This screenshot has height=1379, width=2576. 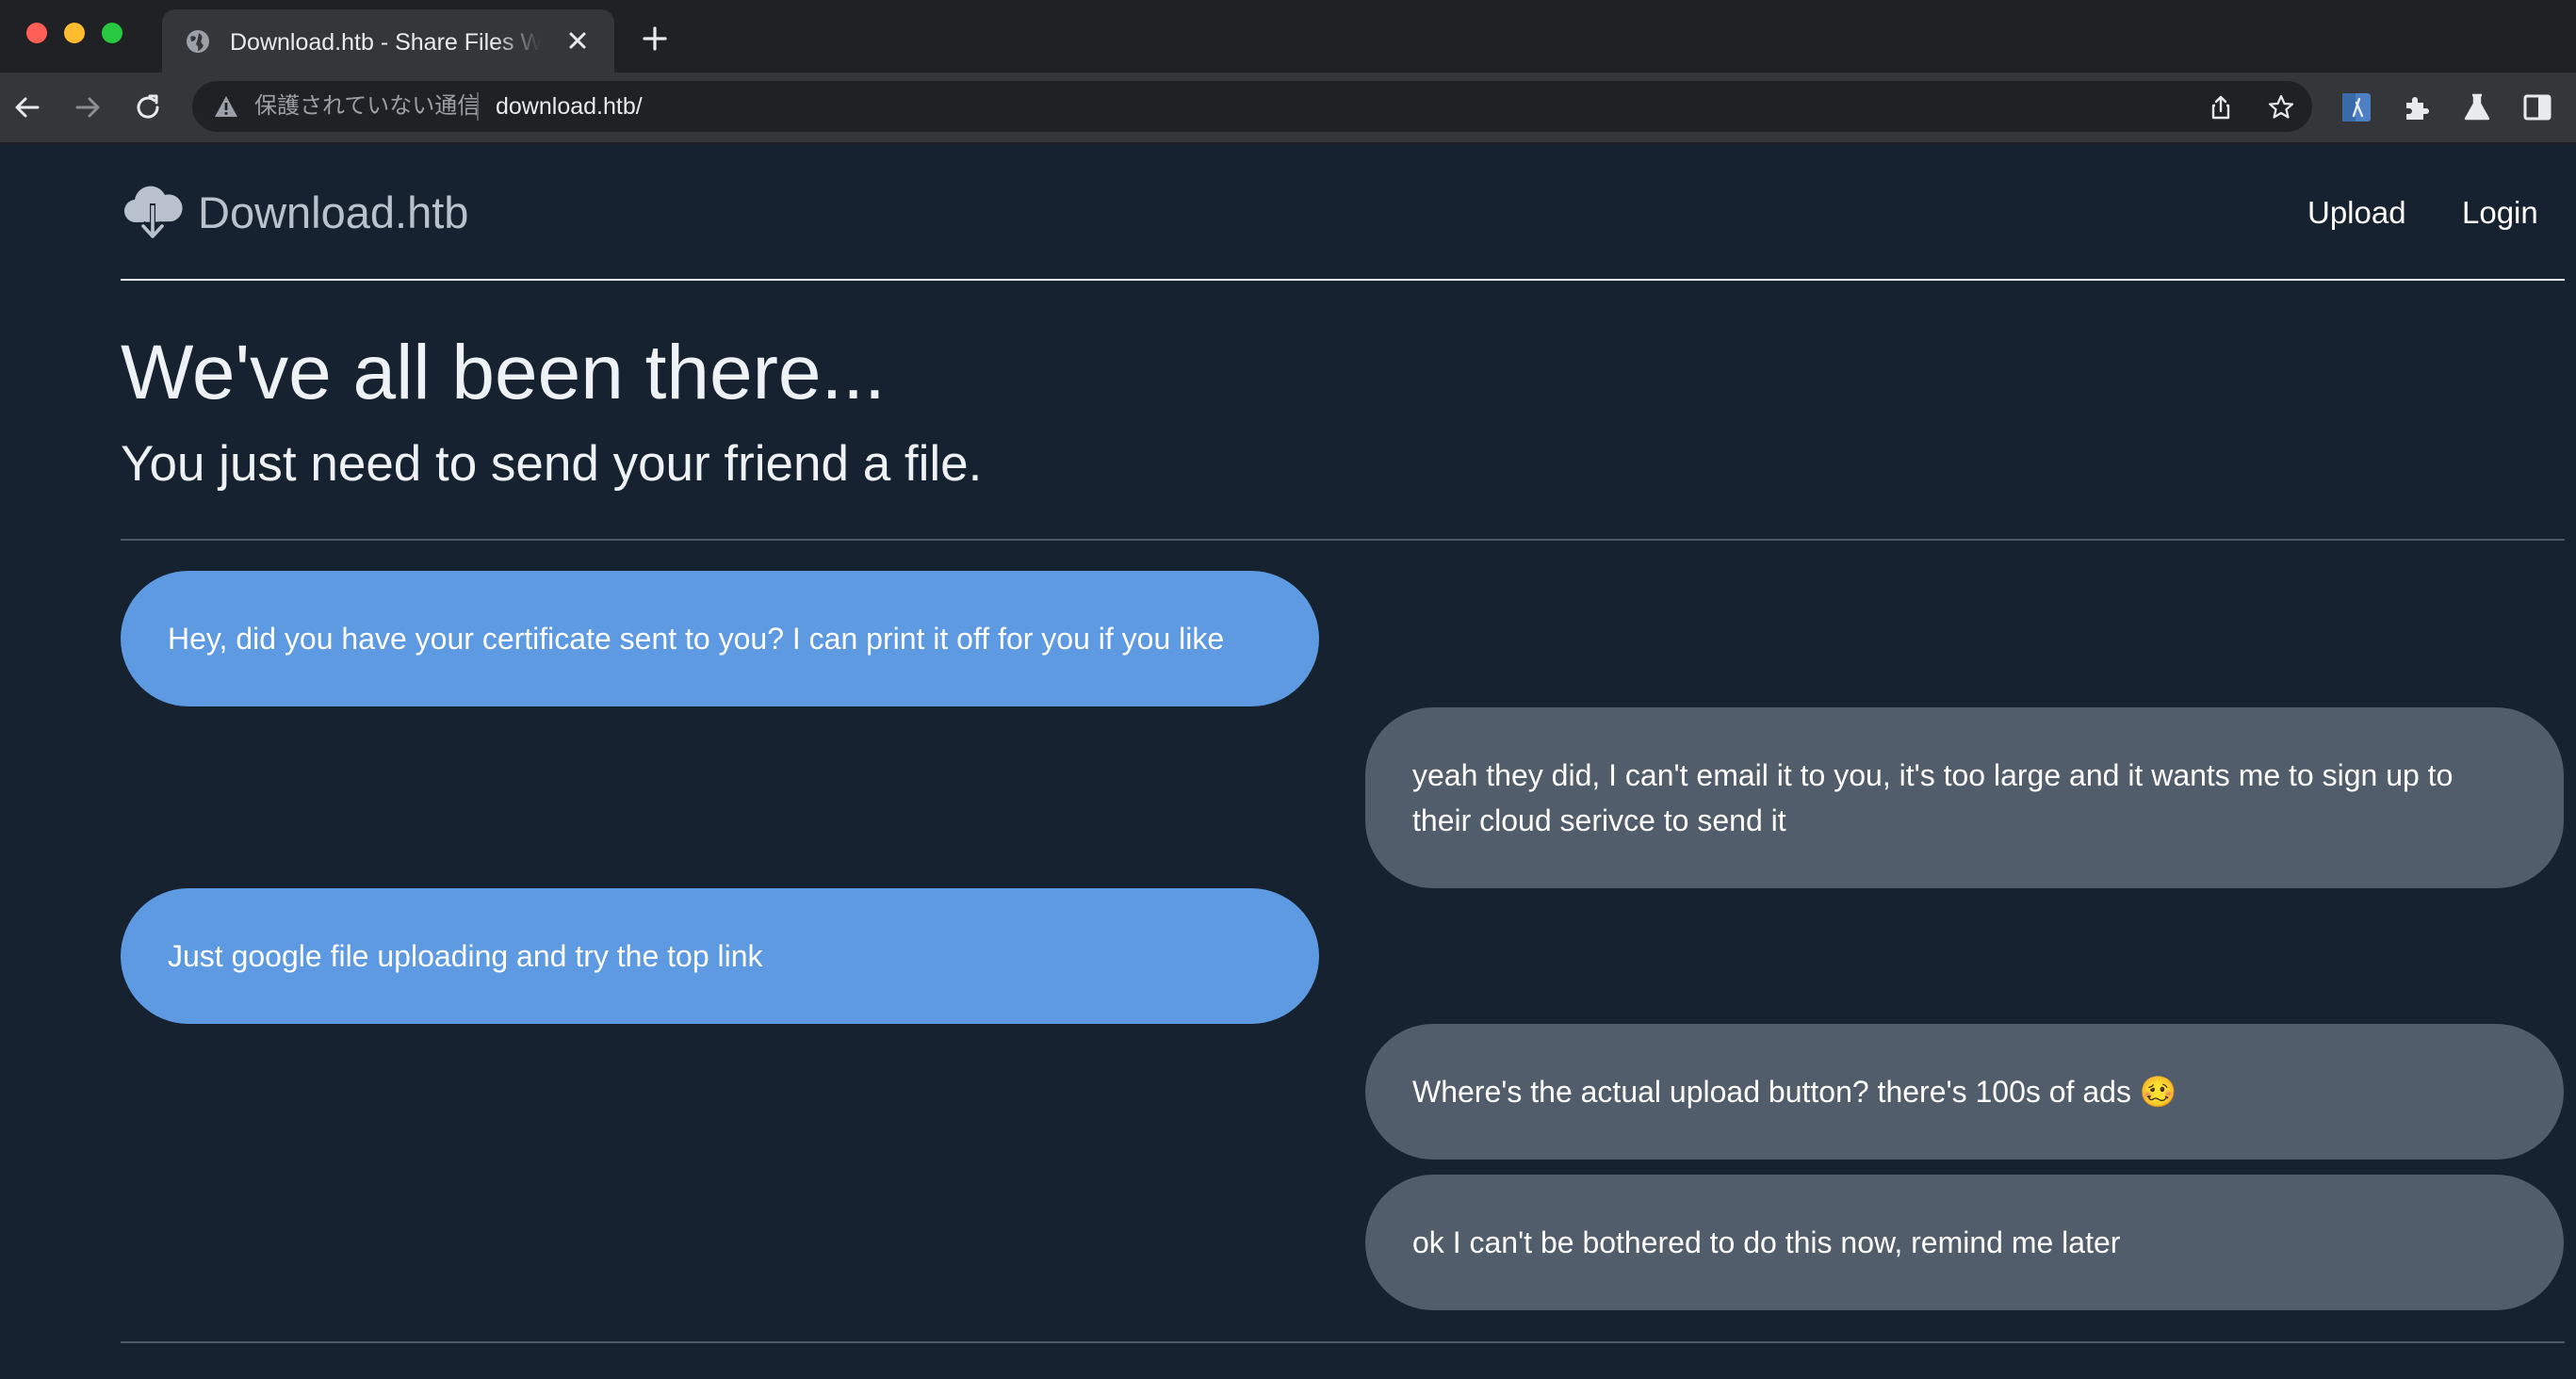 I want to click on header-divider, so click(x=1343, y=280).